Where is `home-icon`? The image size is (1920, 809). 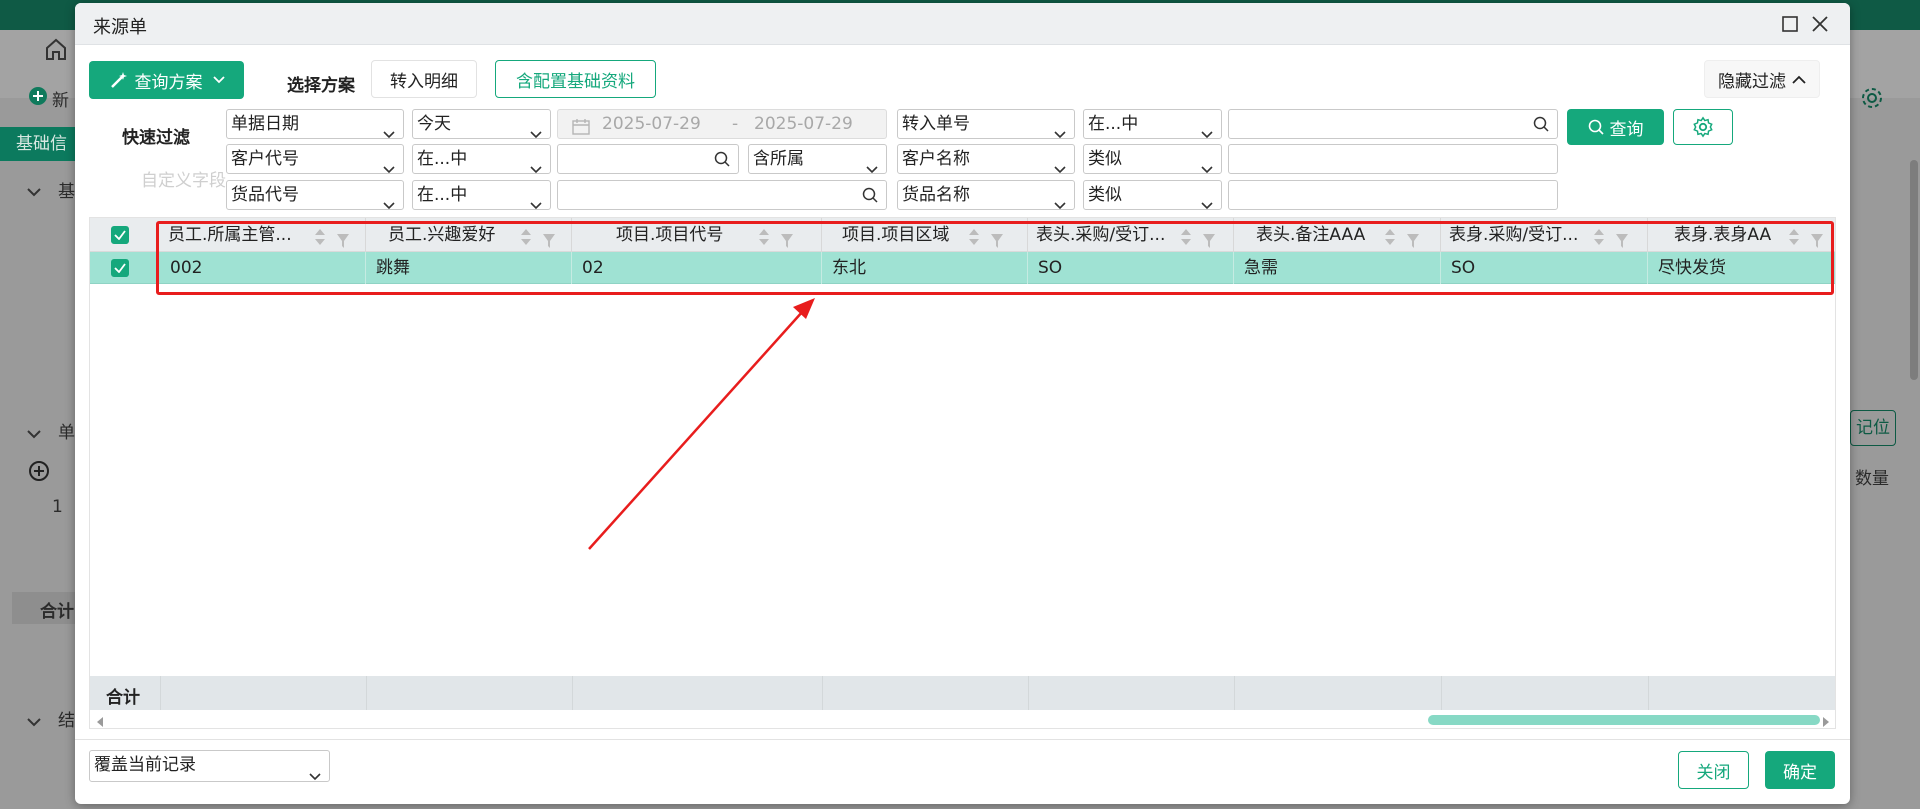 home-icon is located at coordinates (56, 51).